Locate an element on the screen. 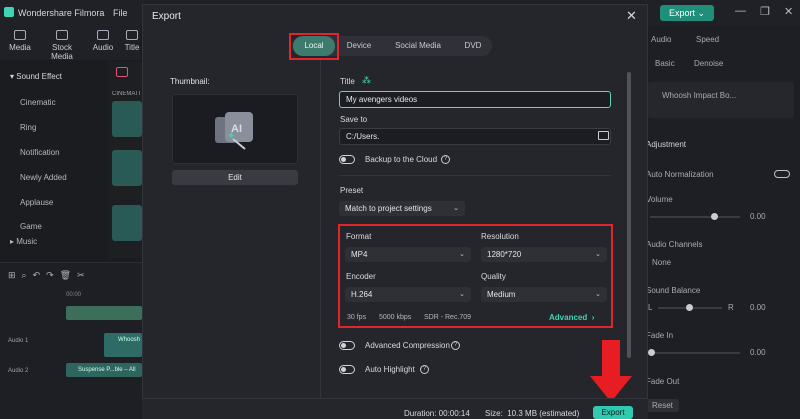 The image size is (800, 419). backup-cloud-toggle is located at coordinates (347, 159).